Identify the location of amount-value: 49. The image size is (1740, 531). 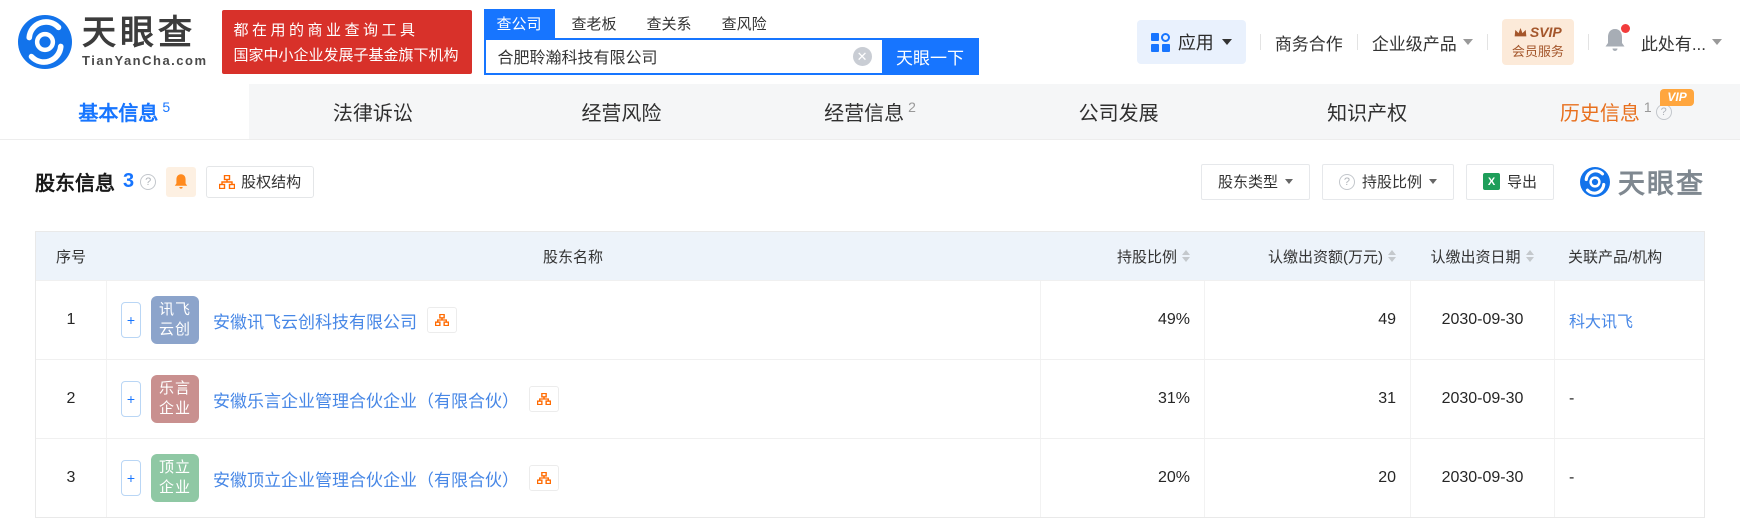
(1307, 320).